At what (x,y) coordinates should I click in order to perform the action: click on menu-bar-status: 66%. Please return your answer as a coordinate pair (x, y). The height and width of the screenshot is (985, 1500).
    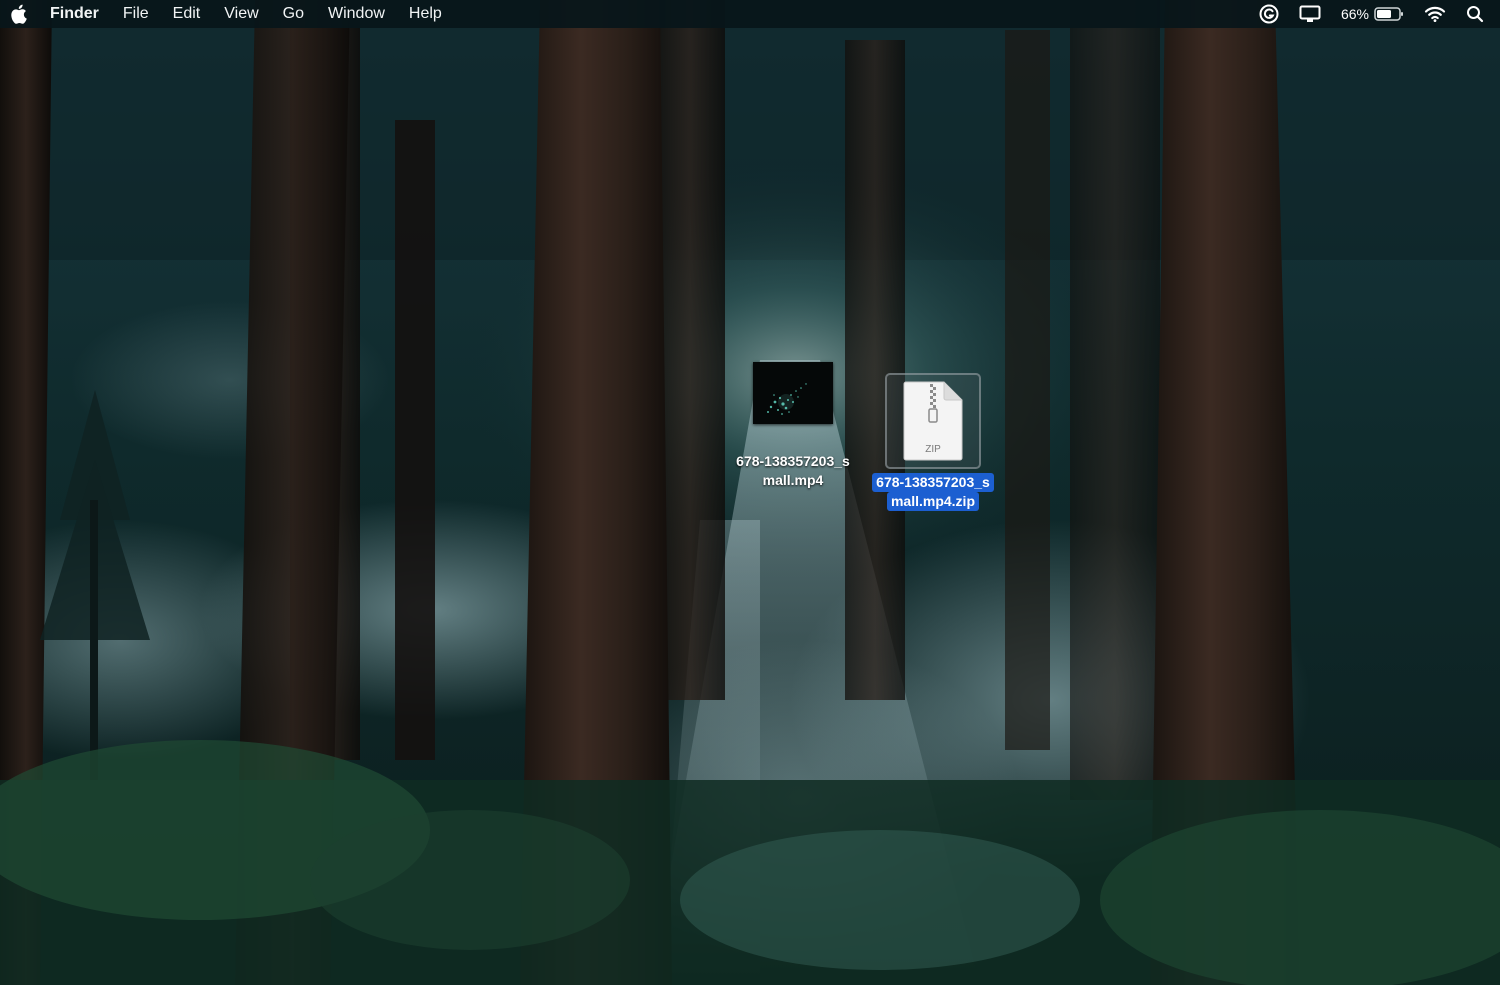
    Looking at the image, I should click on (1374, 14).